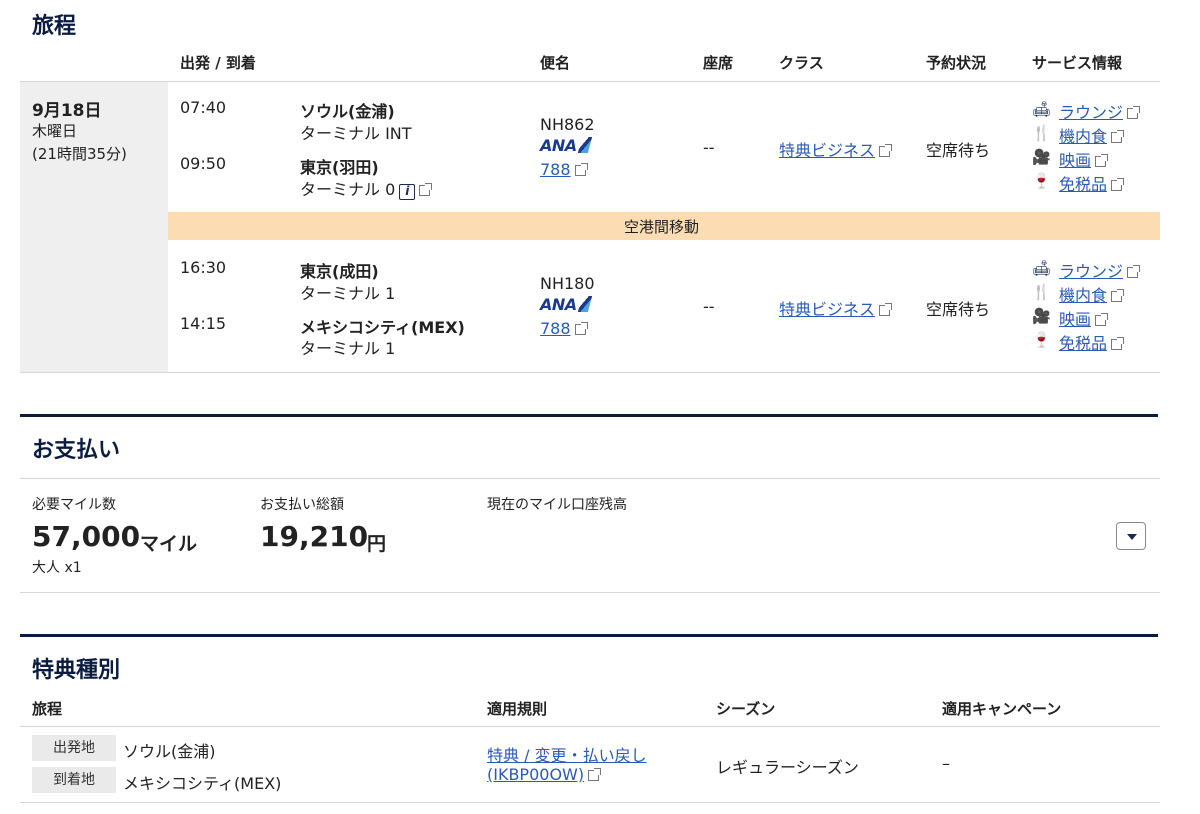 Image resolution: width=1200 pixels, height=814 pixels. What do you see at coordinates (74, 505) in the screenshot?
I see `miles-label: 必要マイル数` at bounding box center [74, 505].